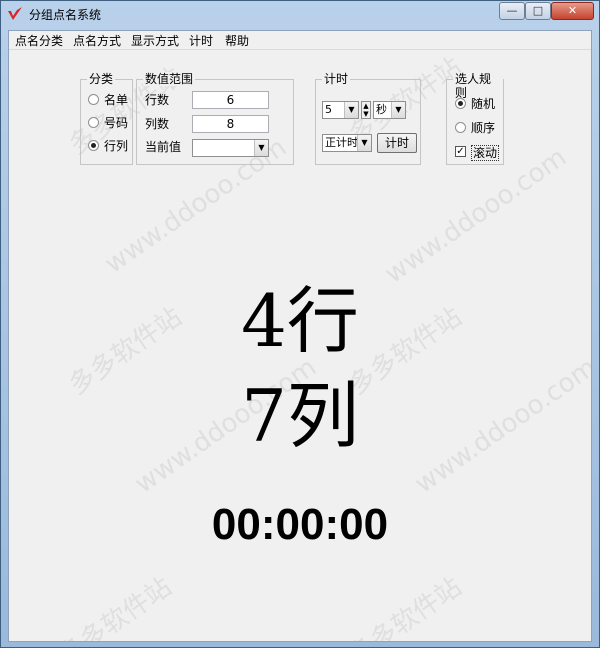  I want to click on radio-number-label: 号码, so click(116, 123).